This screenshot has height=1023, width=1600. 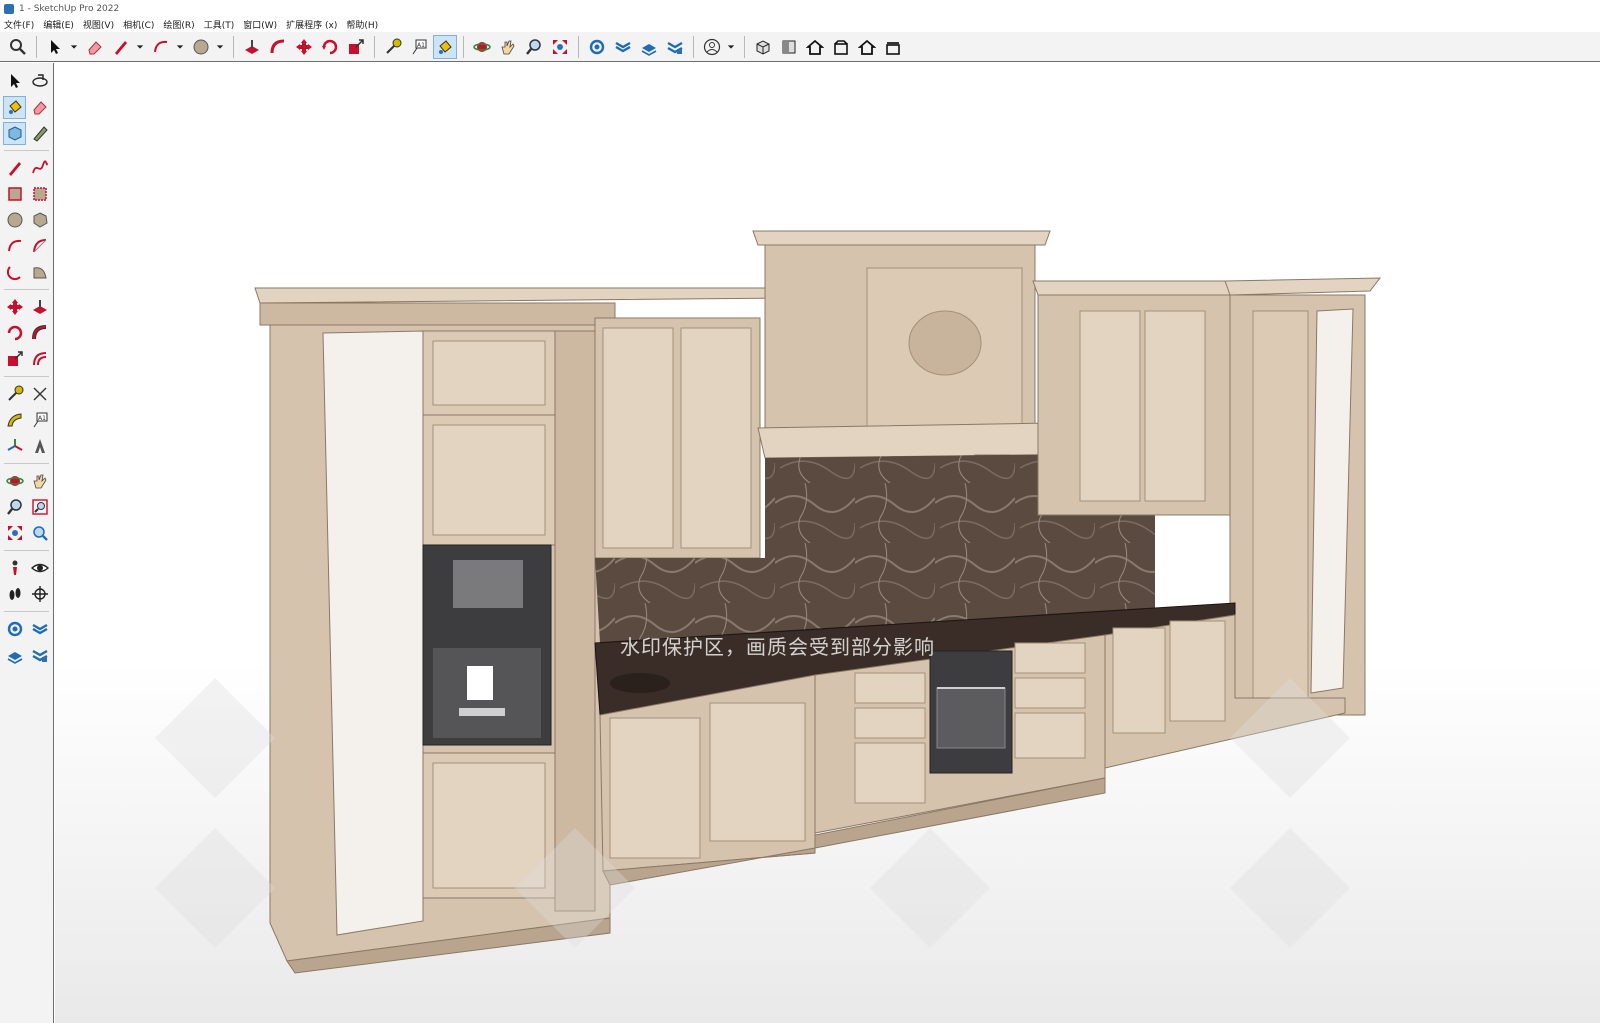 What do you see at coordinates (14, 272) in the screenshot?
I see `three-point-arc-icon` at bounding box center [14, 272].